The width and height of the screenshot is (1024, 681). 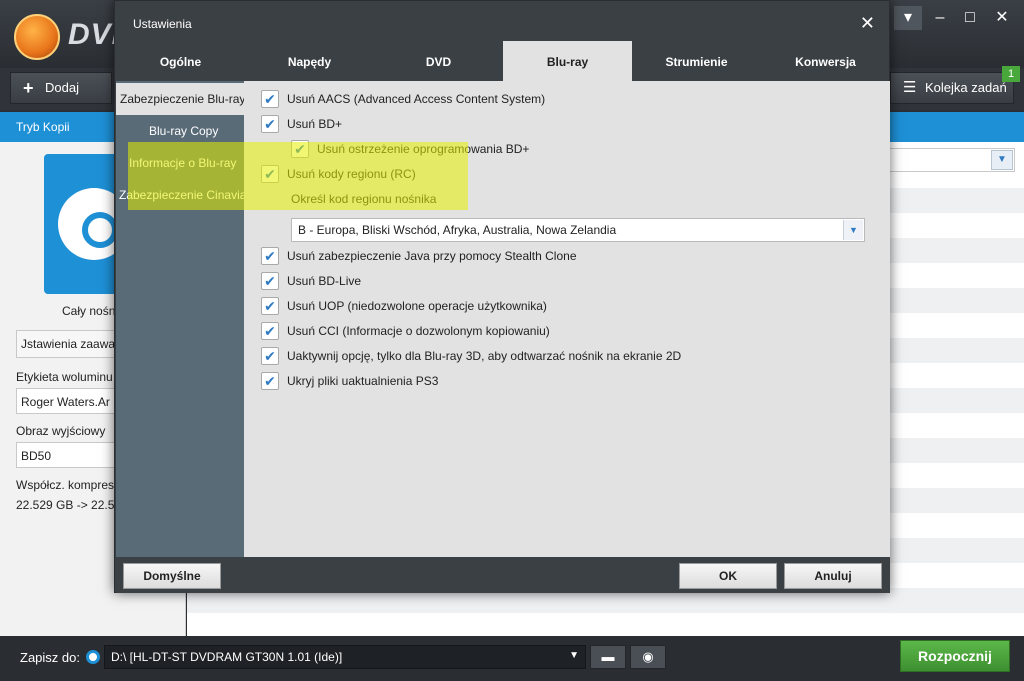 What do you see at coordinates (351, 174) in the screenshot?
I see `region-codes-label: Usuń kody regionu (RC)` at bounding box center [351, 174].